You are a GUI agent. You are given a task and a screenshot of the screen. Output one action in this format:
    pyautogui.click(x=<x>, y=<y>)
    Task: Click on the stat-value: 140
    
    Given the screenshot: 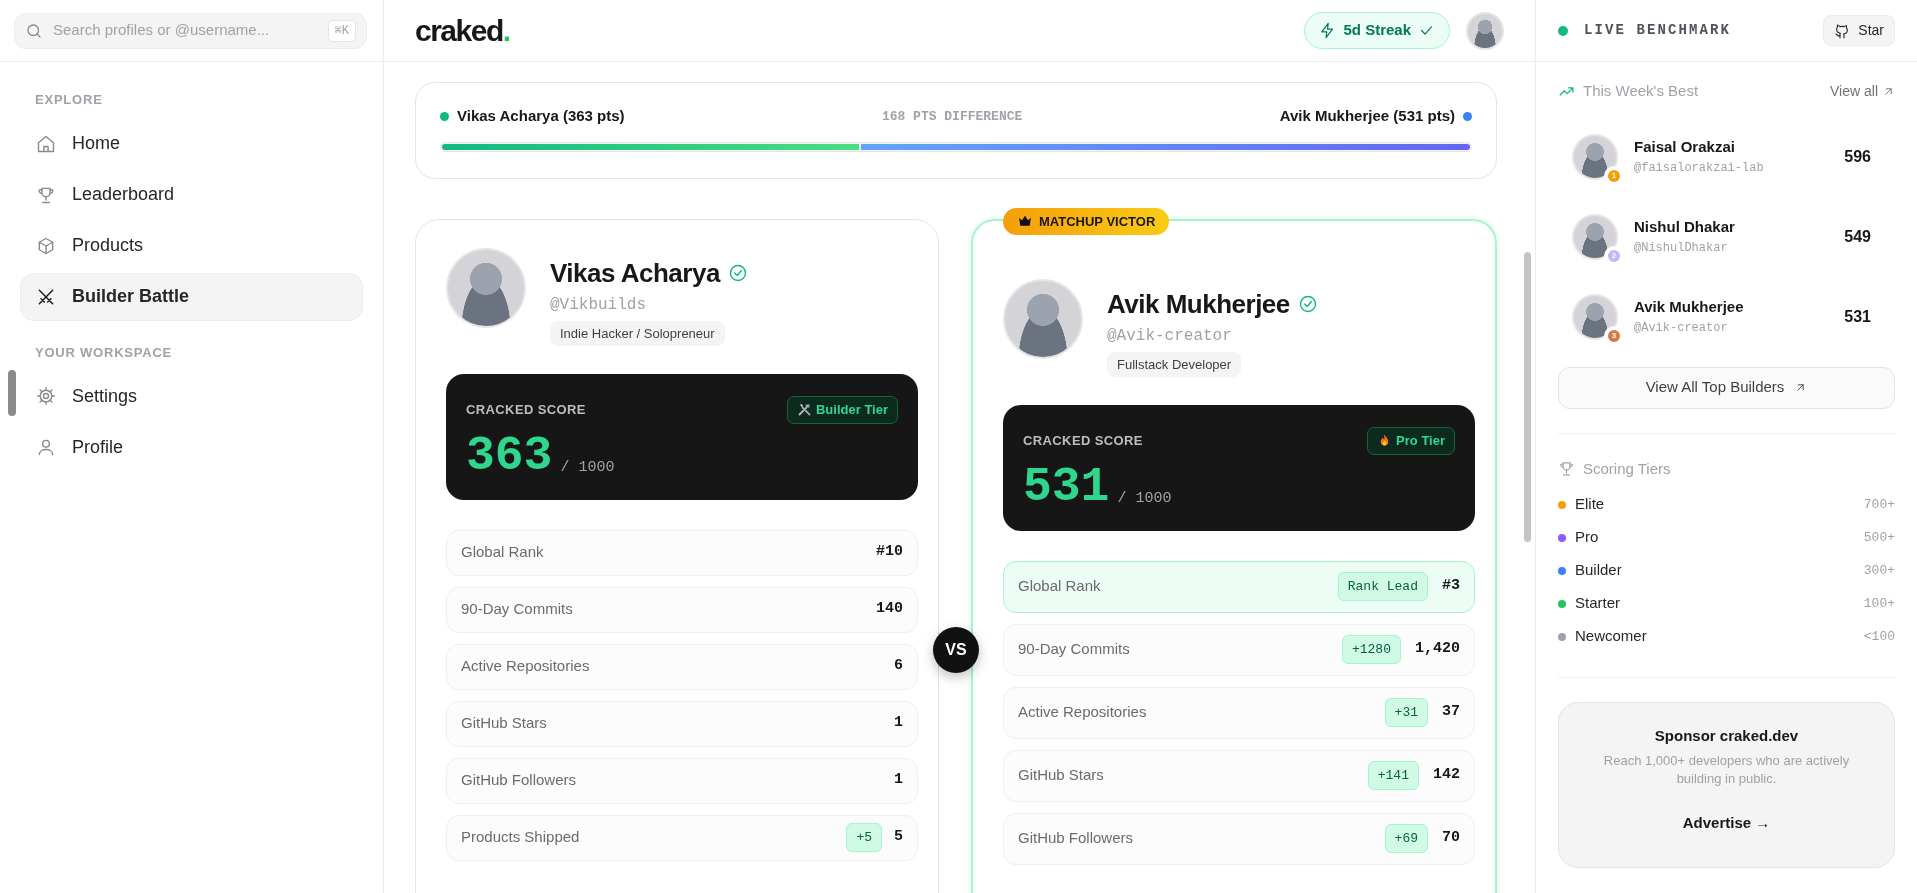 What is the action you would take?
    pyautogui.click(x=889, y=609)
    